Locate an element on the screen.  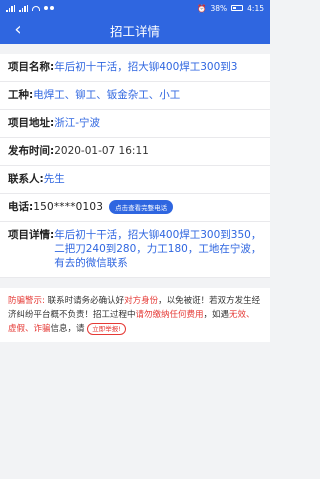
address-label: 项目地址: is located at coordinates (31, 123).